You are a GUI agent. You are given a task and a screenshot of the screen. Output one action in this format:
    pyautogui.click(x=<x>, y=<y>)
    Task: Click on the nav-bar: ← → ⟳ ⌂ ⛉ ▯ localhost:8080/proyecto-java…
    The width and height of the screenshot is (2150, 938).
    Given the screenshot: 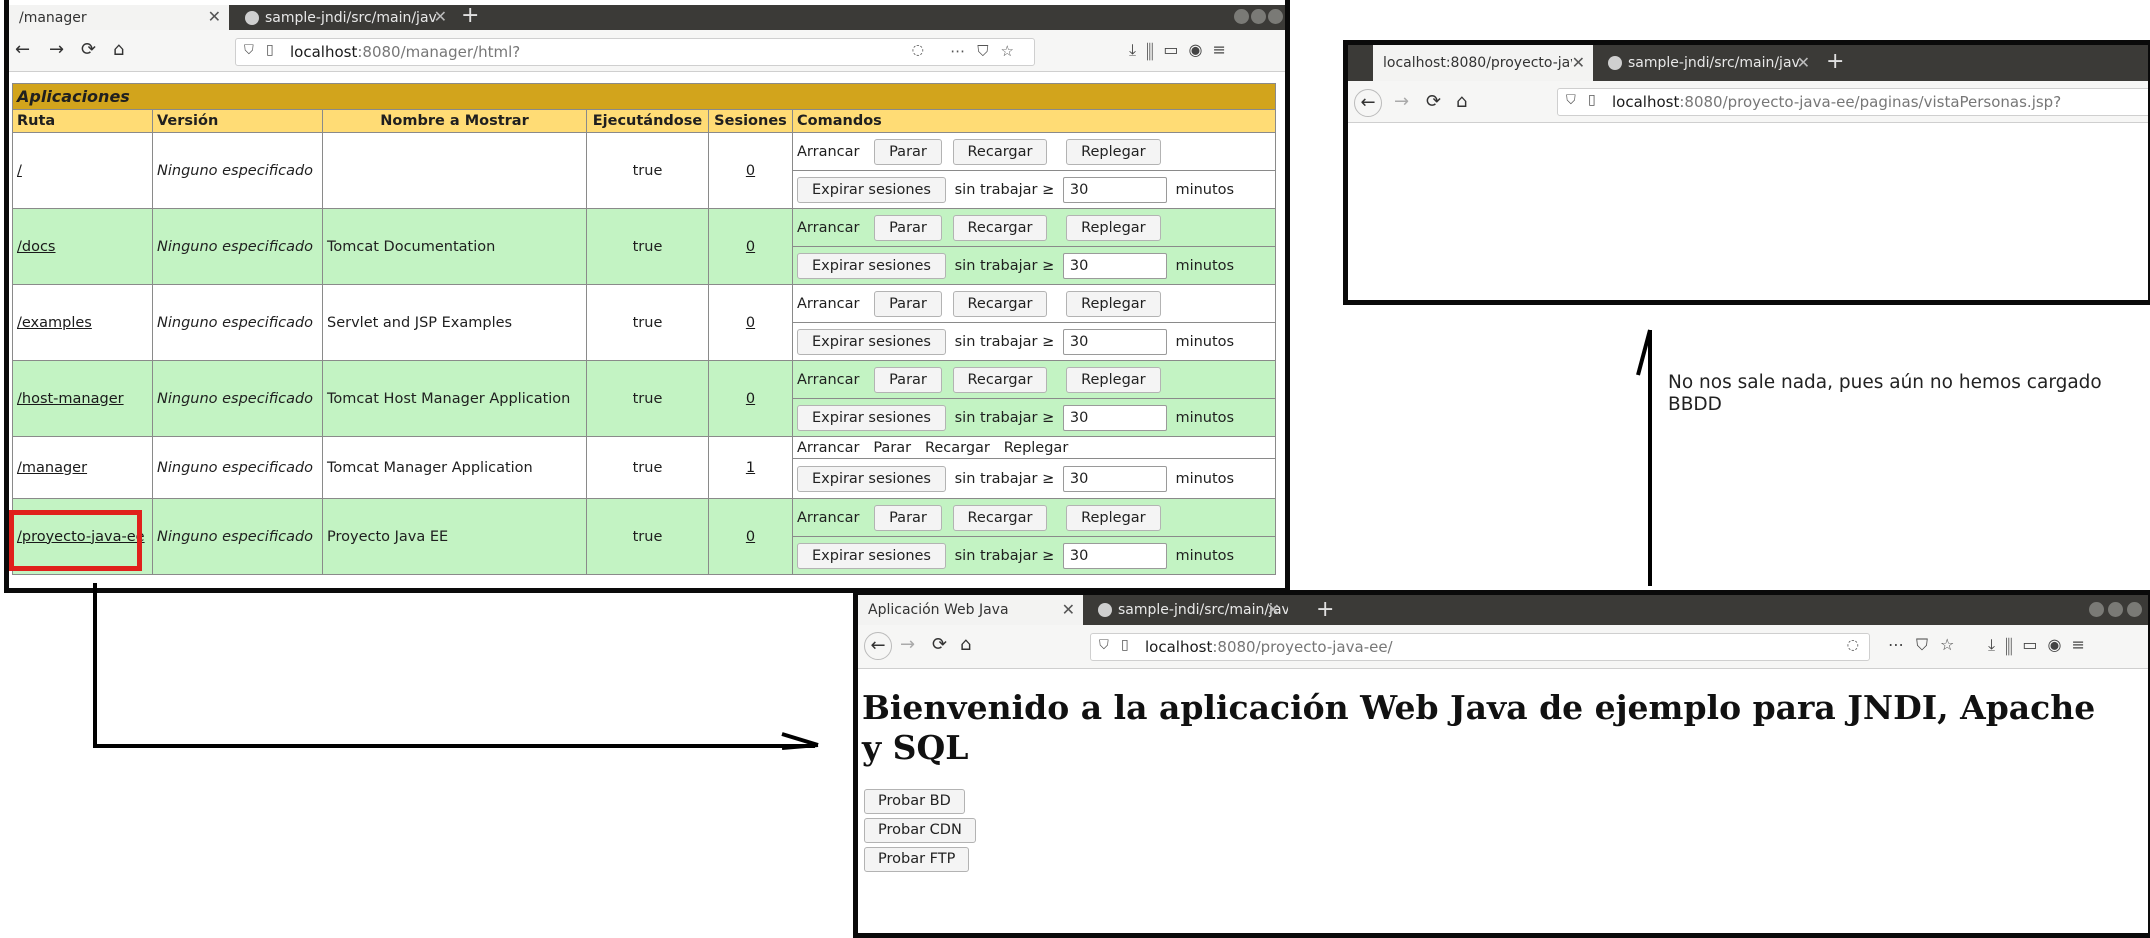 What is the action you would take?
    pyautogui.click(x=1748, y=102)
    